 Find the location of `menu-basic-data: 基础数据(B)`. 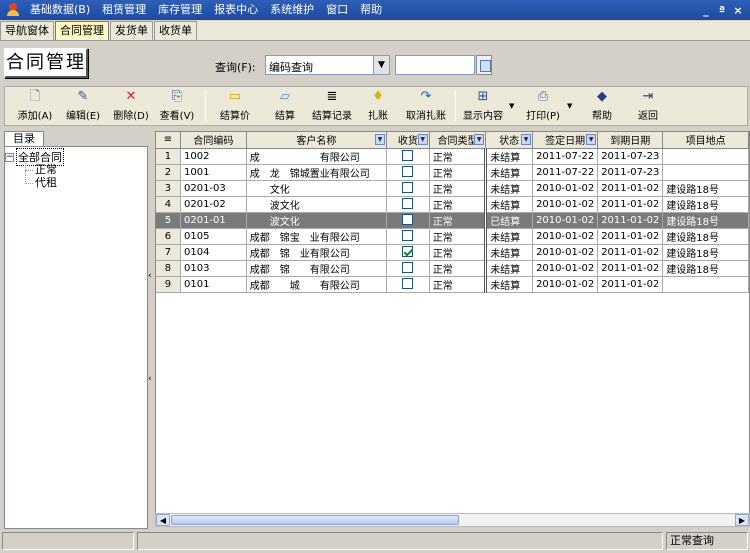

menu-basic-data: 基础数据(B) is located at coordinates (60, 10).